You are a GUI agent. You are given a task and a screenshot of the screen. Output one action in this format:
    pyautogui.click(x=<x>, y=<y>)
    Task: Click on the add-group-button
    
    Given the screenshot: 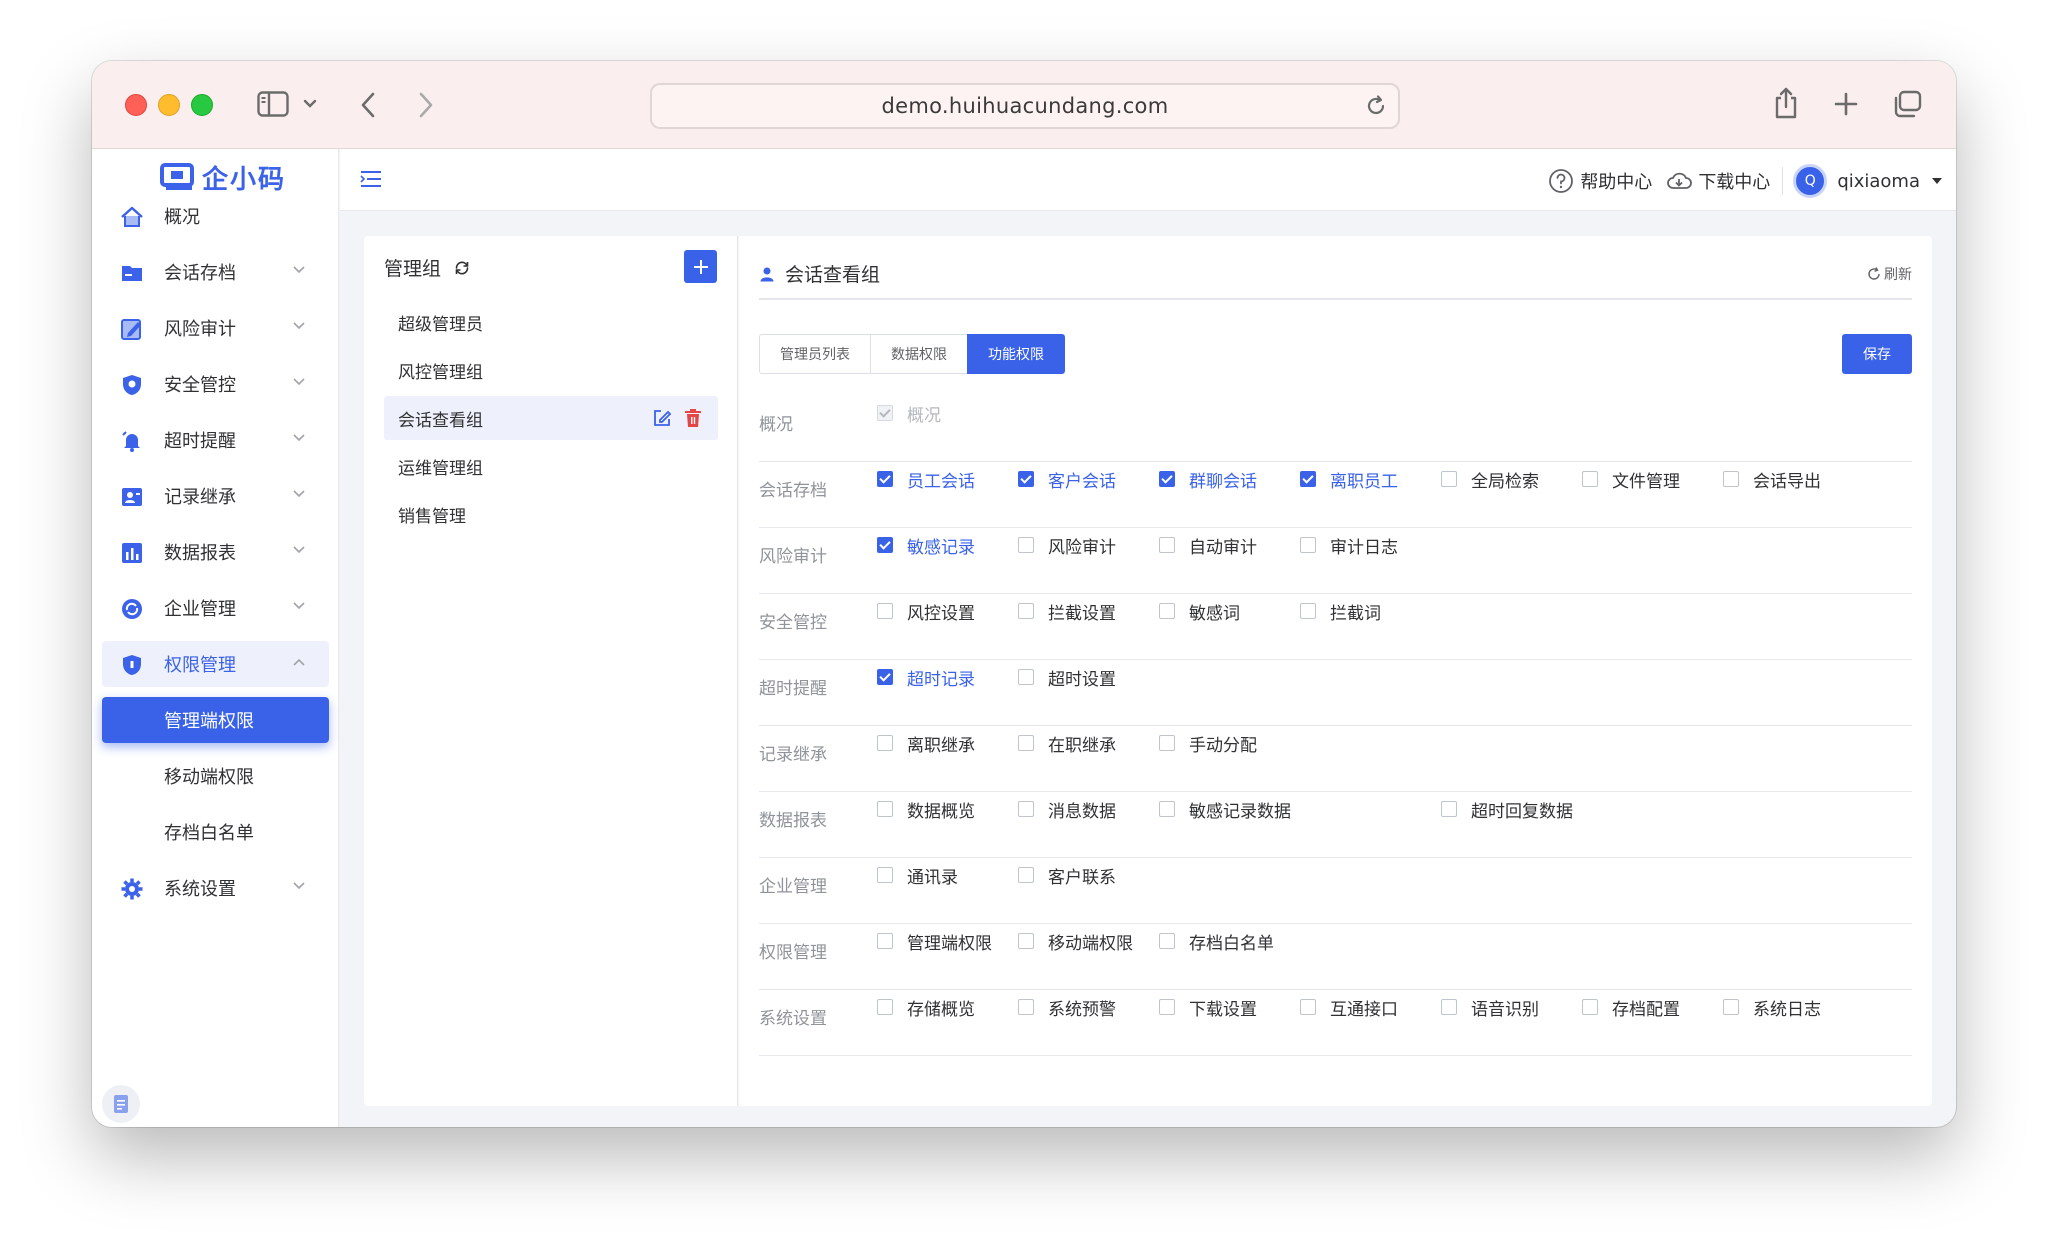 What is the action you would take?
    pyautogui.click(x=700, y=266)
    